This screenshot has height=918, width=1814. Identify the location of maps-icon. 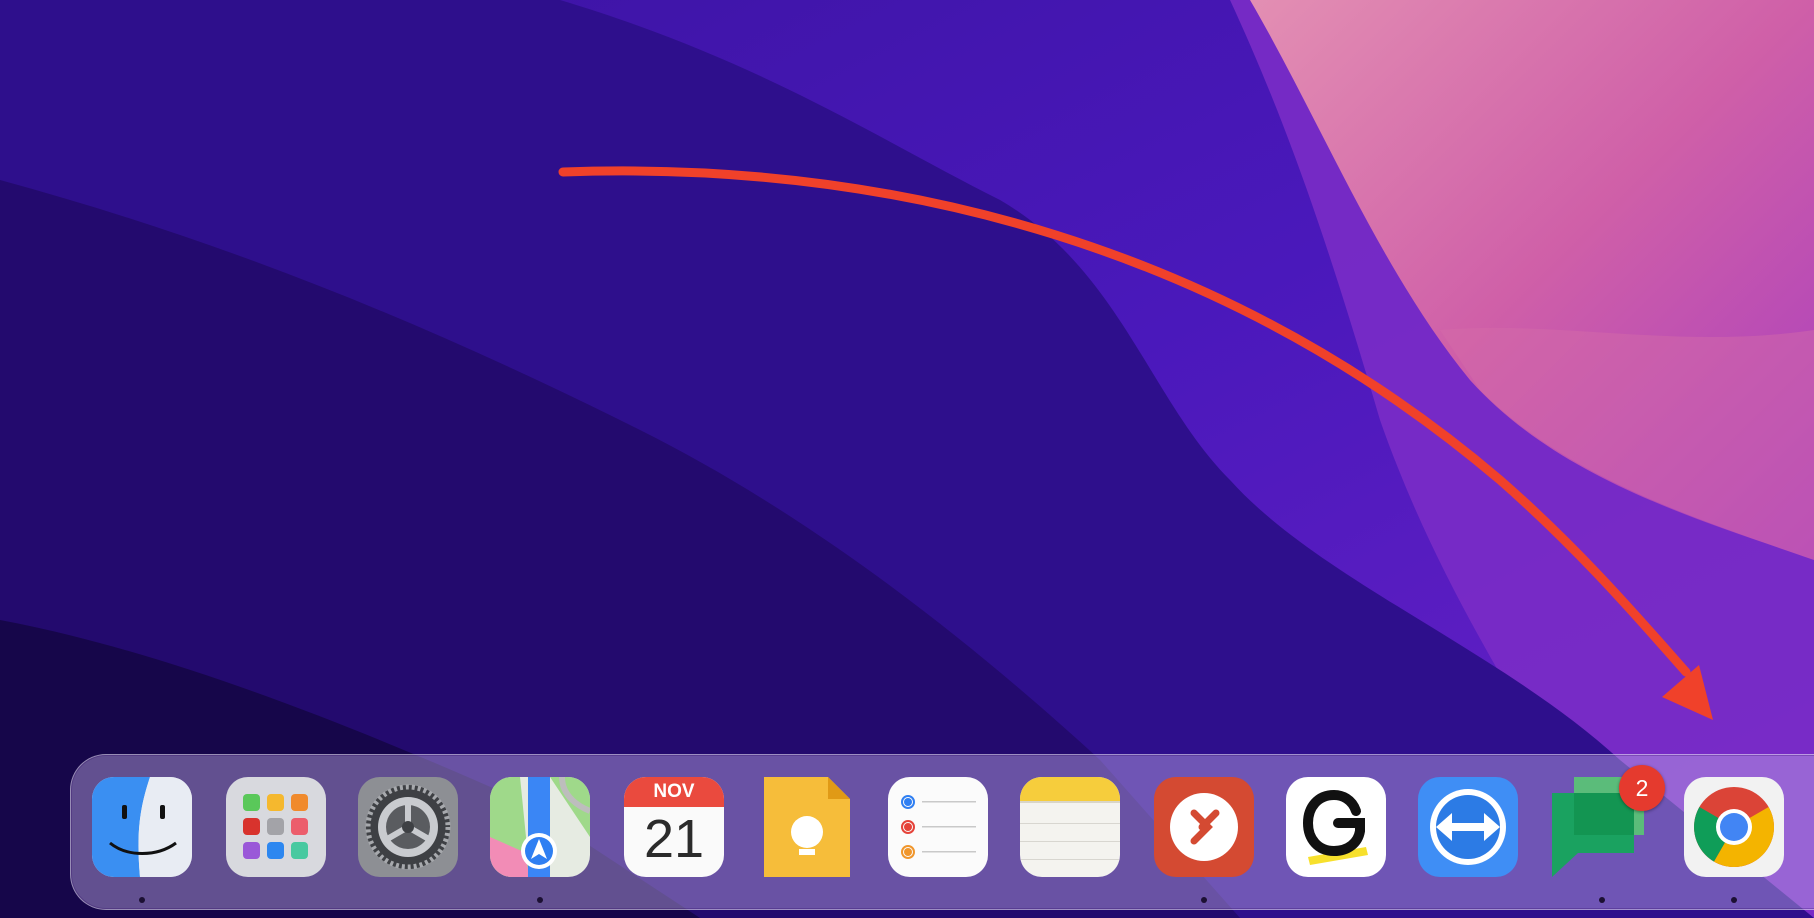
(540, 827).